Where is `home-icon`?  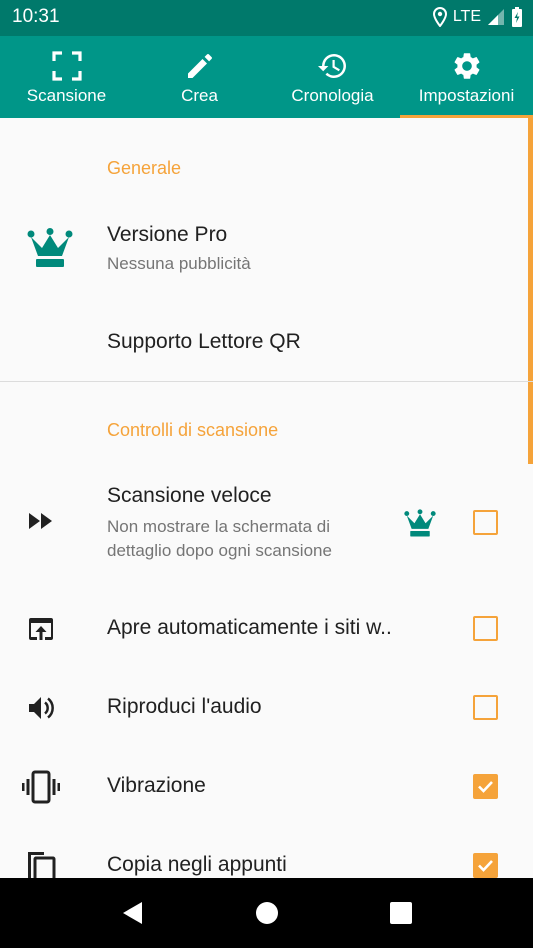
home-icon is located at coordinates (267, 913).